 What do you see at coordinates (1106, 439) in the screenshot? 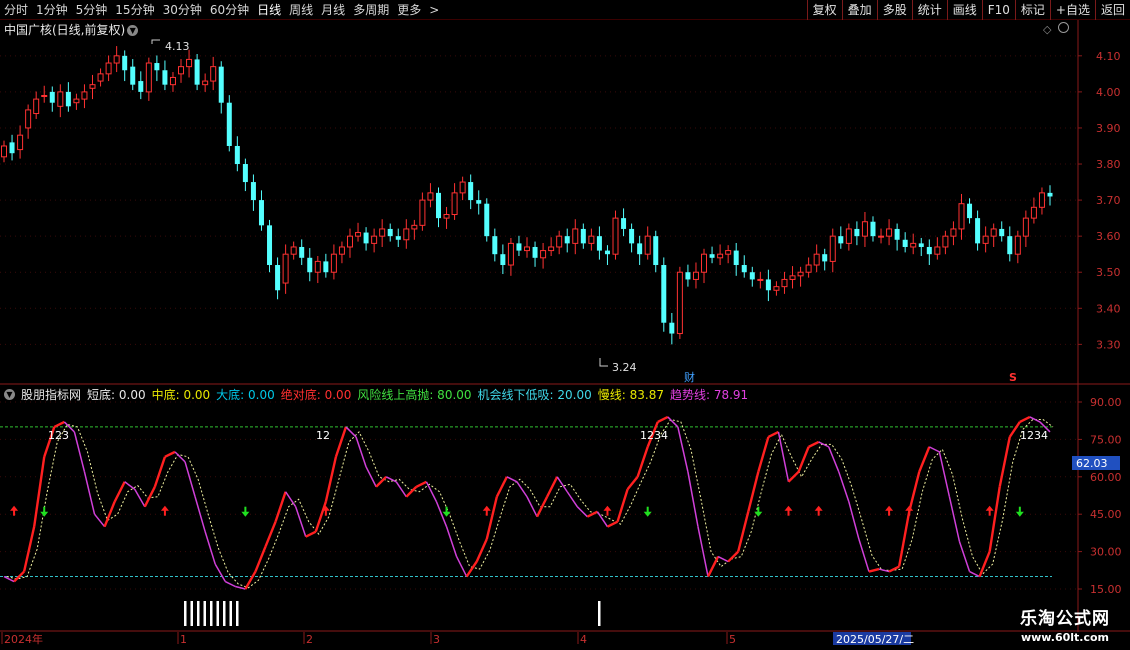
I see `indicator-tick-label: 75.00` at bounding box center [1106, 439].